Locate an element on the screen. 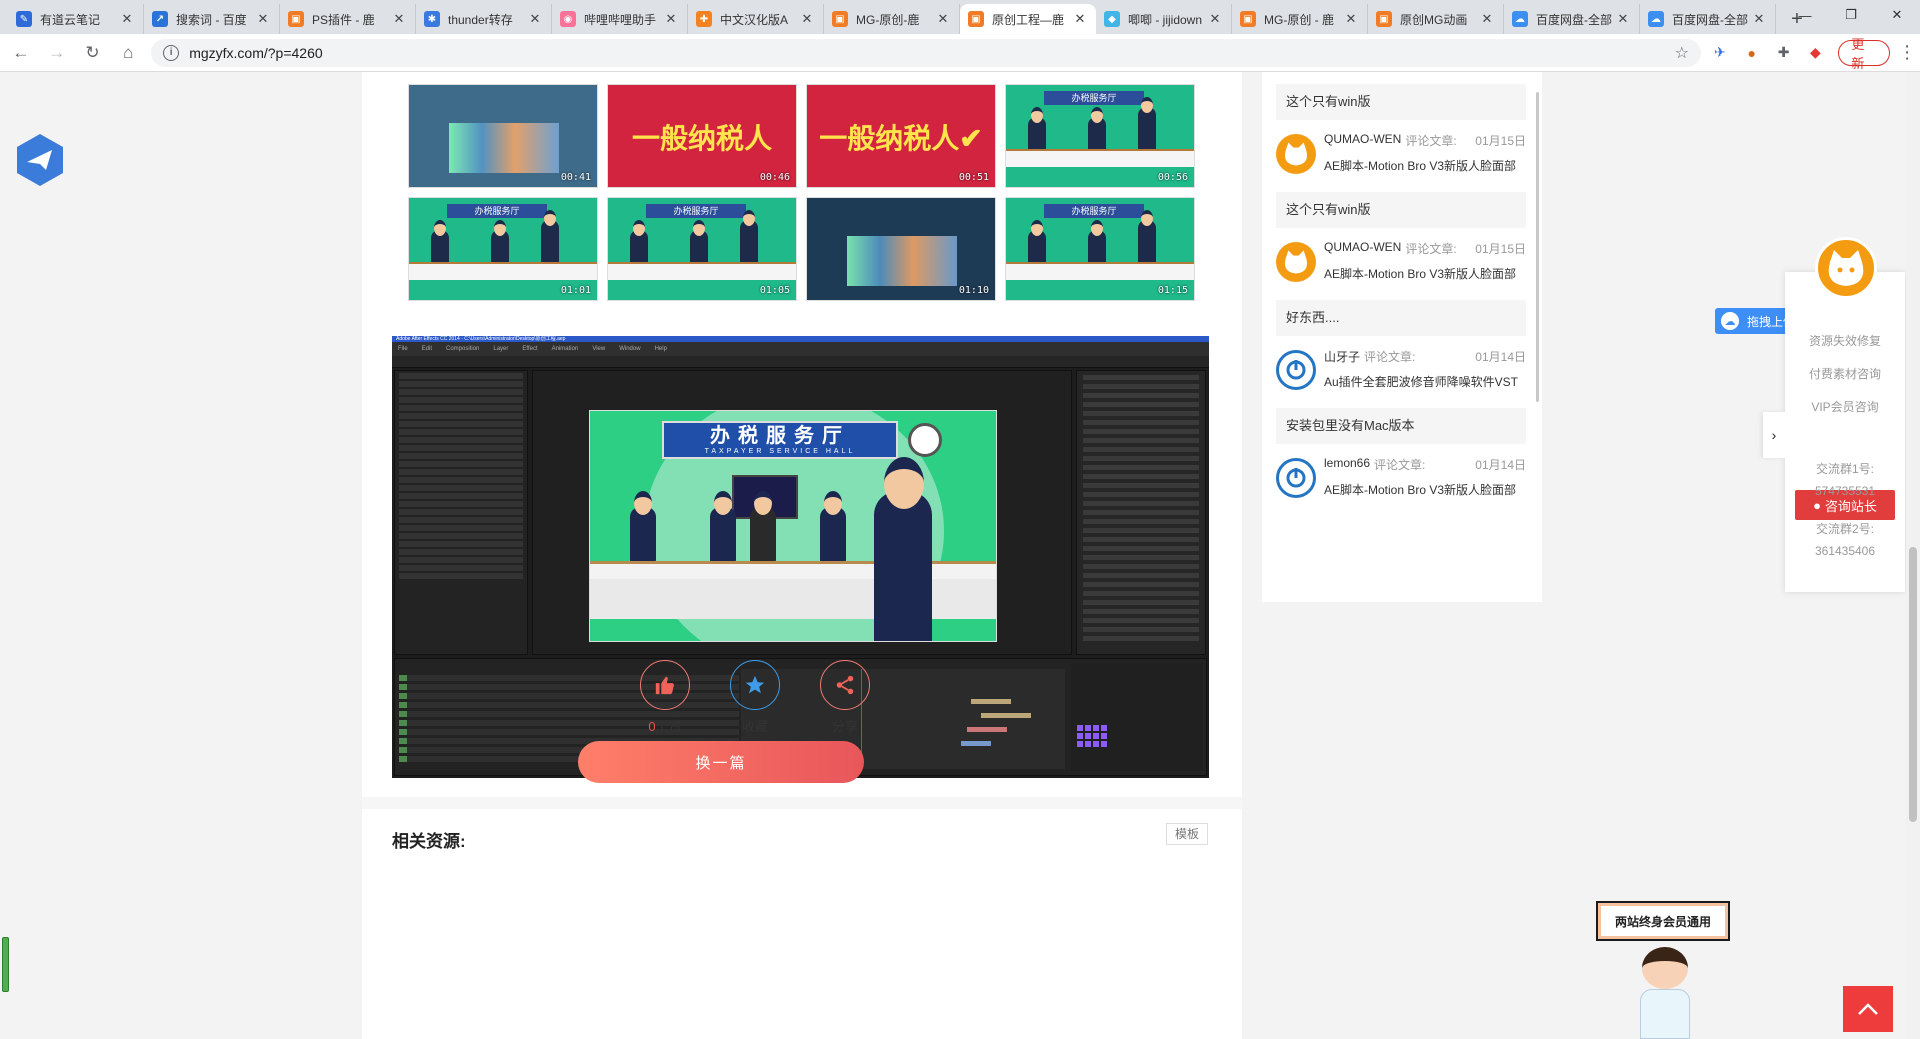 This screenshot has height=1039, width=1920. video-thumbnail: 一般纳税人✔ 00:51 is located at coordinates (901, 136).